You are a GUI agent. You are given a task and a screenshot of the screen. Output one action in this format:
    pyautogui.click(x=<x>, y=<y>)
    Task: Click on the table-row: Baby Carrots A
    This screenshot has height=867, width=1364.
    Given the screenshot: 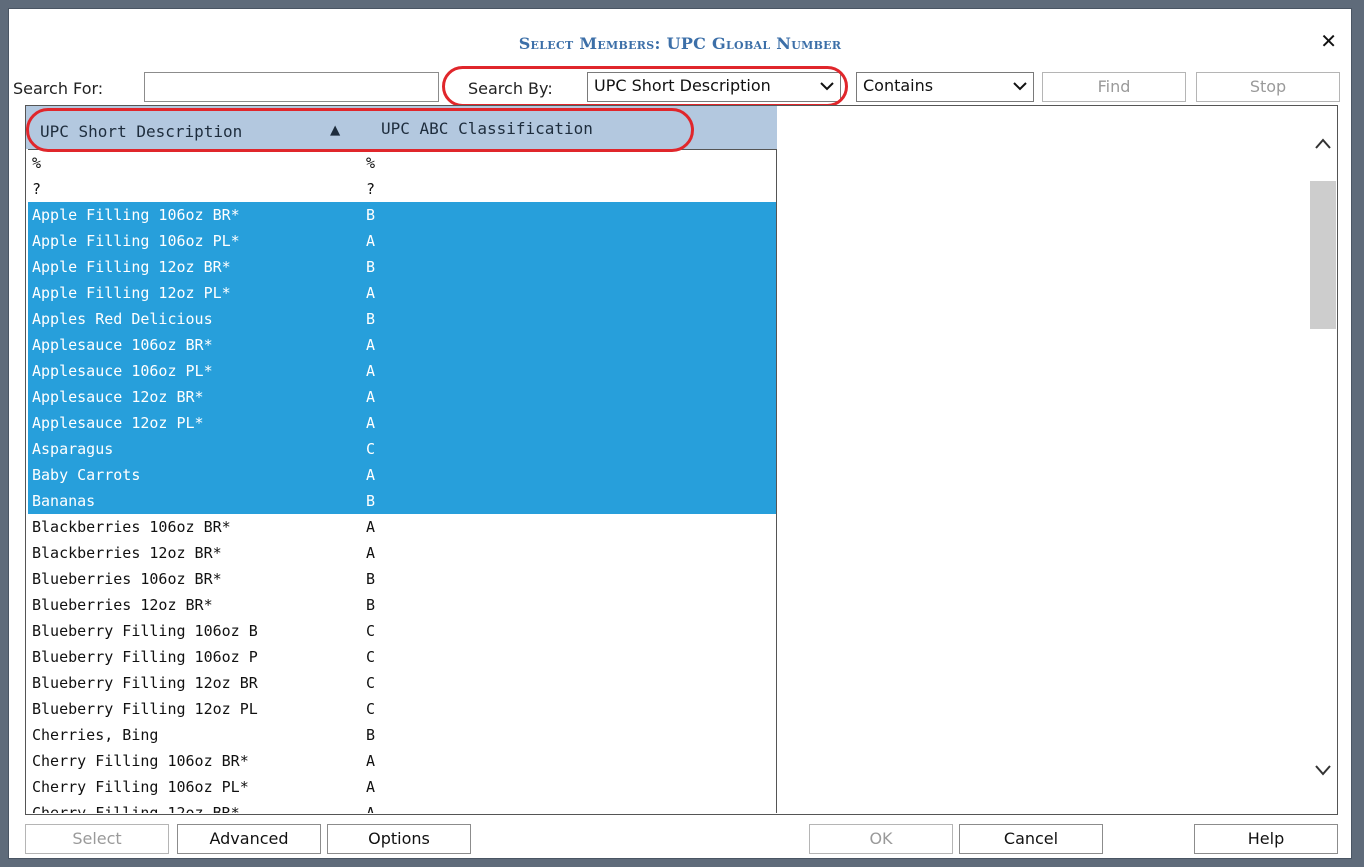 What is the action you would take?
    pyautogui.click(x=402, y=475)
    